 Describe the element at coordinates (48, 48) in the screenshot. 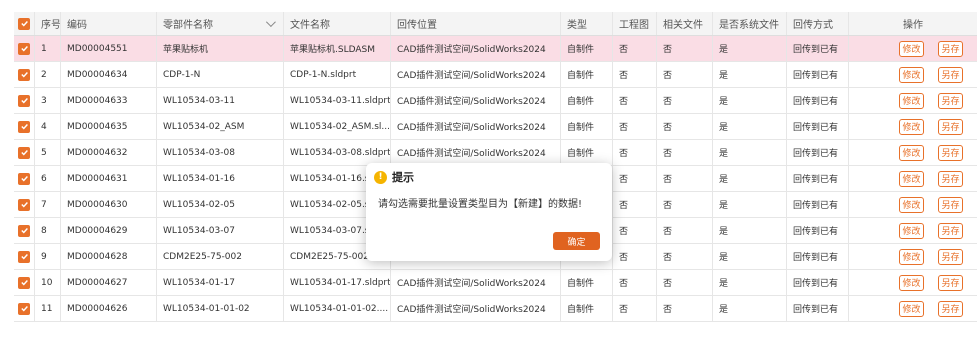

I see `cell-seq: 1` at that location.